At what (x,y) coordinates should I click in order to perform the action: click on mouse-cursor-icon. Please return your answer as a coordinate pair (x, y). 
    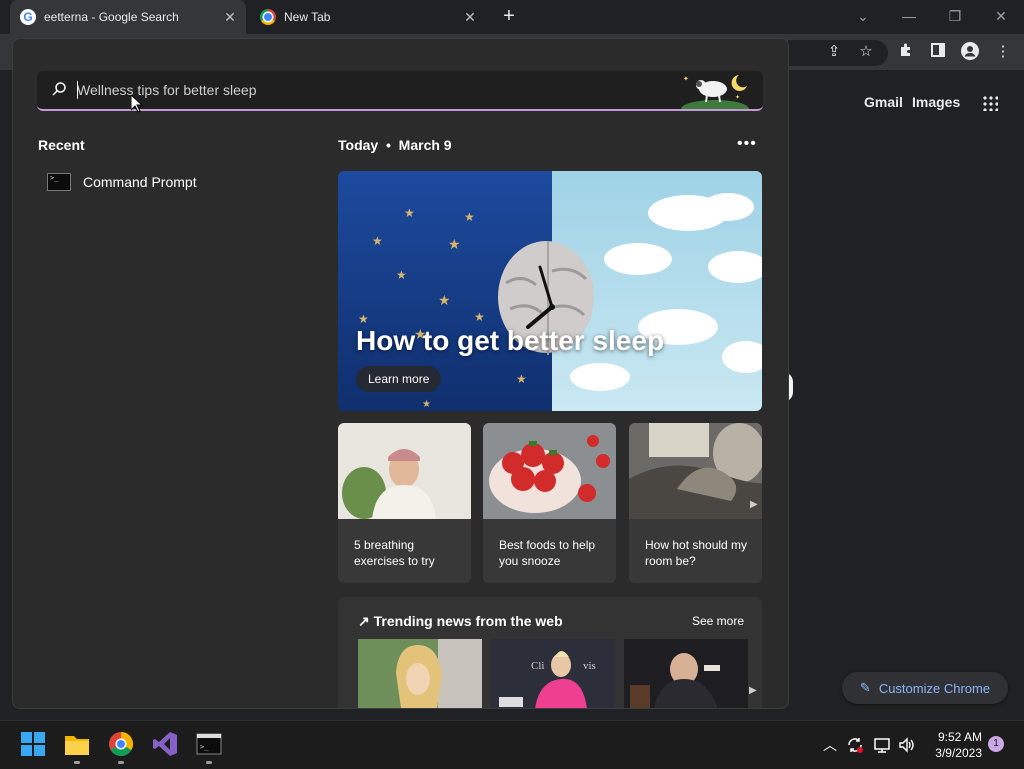
    Looking at the image, I should click on (137, 104).